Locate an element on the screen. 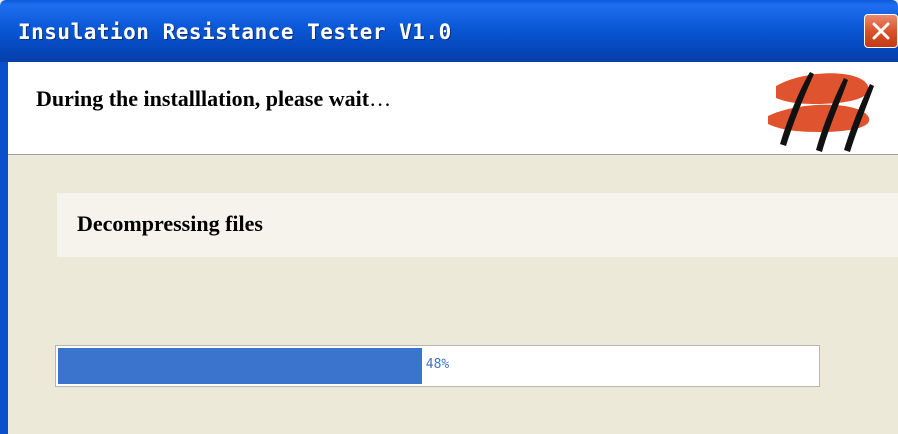 Image resolution: width=898 pixels, height=434 pixels. window-frame-left is located at coordinates (4, 248).